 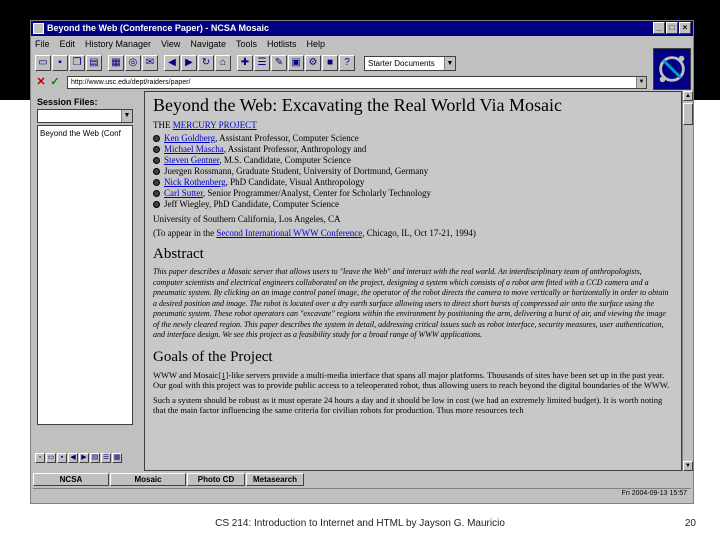 What do you see at coordinates (186, 374) in the screenshot?
I see `goals-p1-a: WWW and Mosaic` at bounding box center [186, 374].